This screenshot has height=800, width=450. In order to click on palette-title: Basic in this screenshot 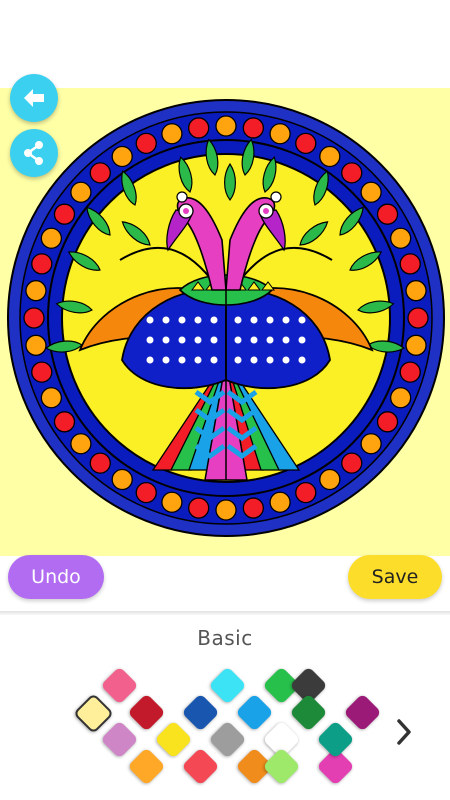, I will do `click(225, 638)`.